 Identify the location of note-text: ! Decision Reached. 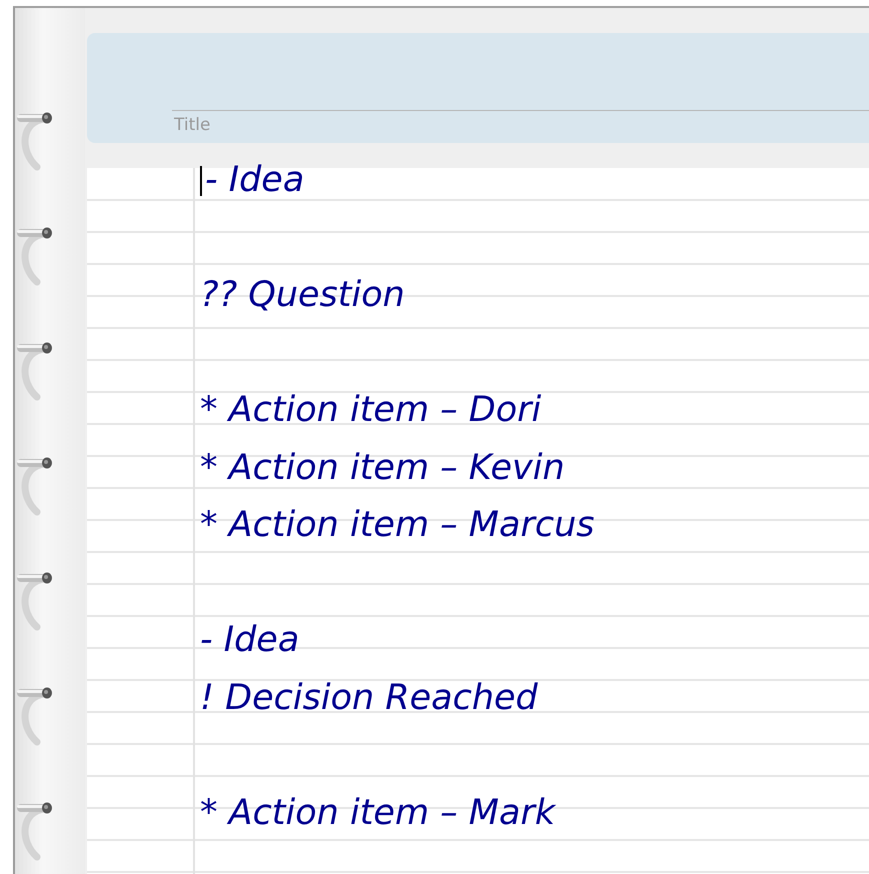
(369, 698).